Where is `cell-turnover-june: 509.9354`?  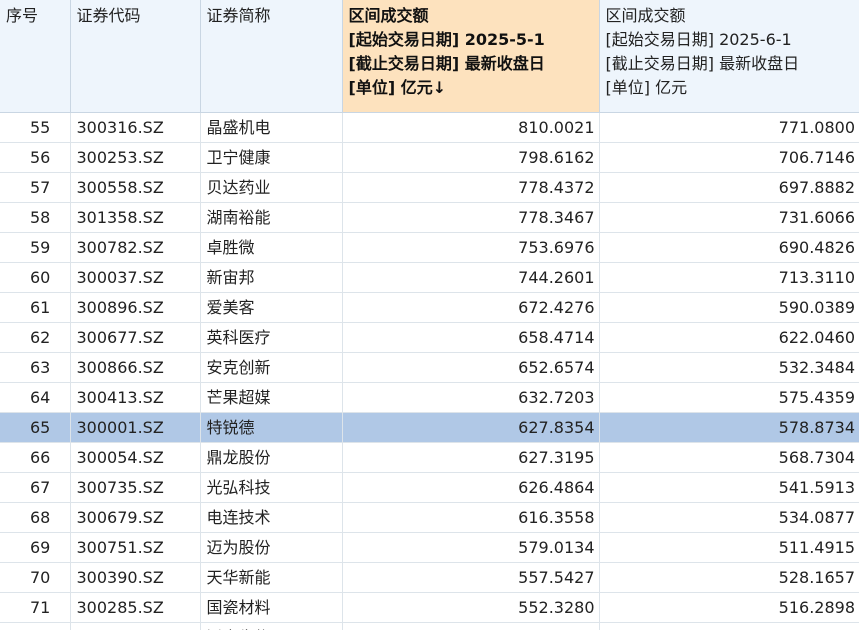 cell-turnover-june: 509.9354 is located at coordinates (729, 626).